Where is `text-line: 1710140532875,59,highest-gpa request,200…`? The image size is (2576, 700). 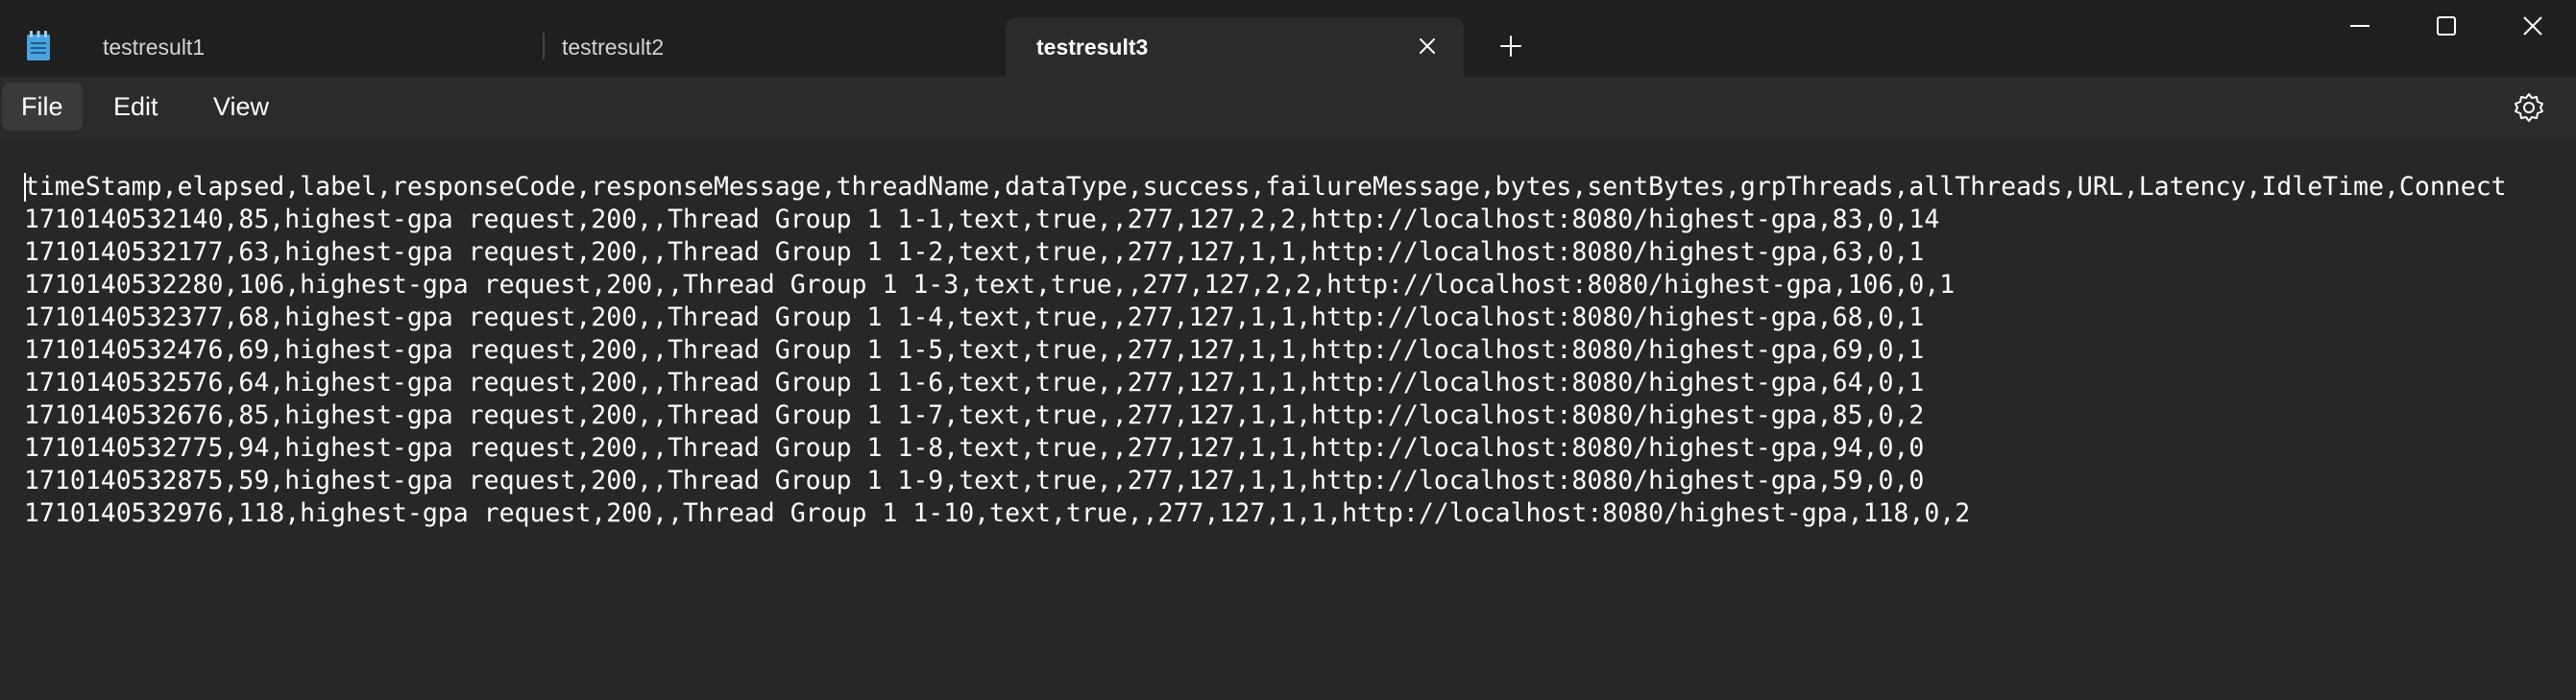
text-line: 1710140532875,59,highest-gpa request,200… is located at coordinates (974, 480).